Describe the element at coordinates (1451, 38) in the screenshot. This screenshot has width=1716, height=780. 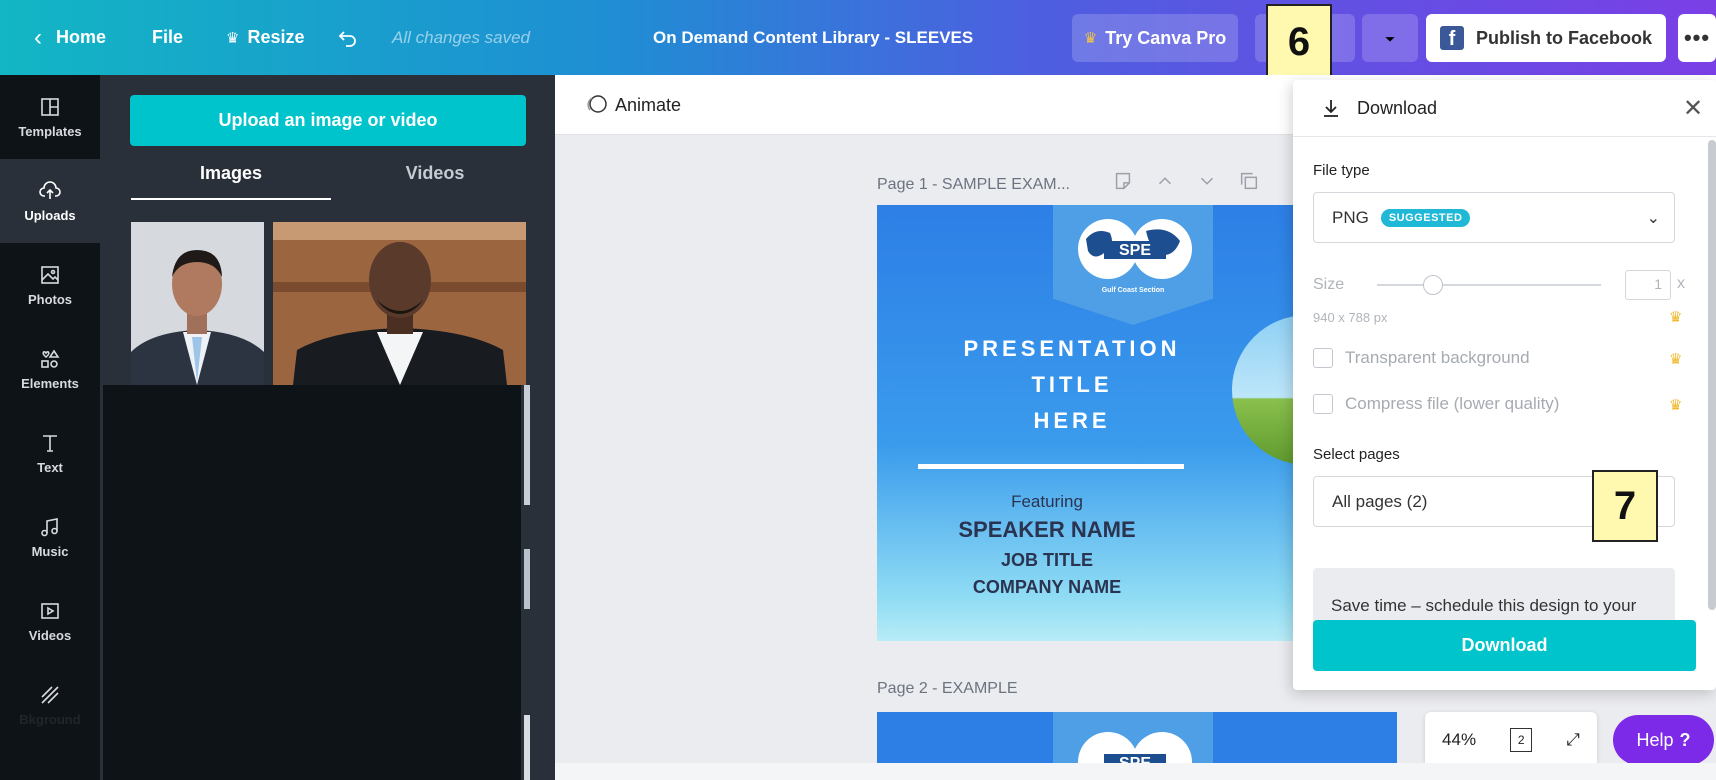
I see `facebook-icon: f` at that location.